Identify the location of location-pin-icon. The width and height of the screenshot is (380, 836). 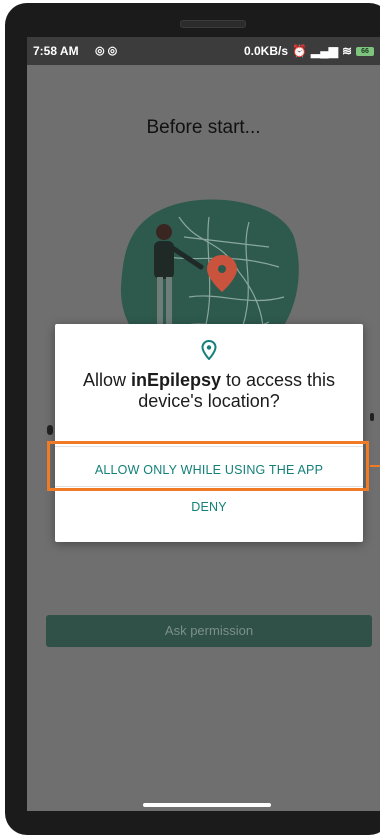
(209, 350).